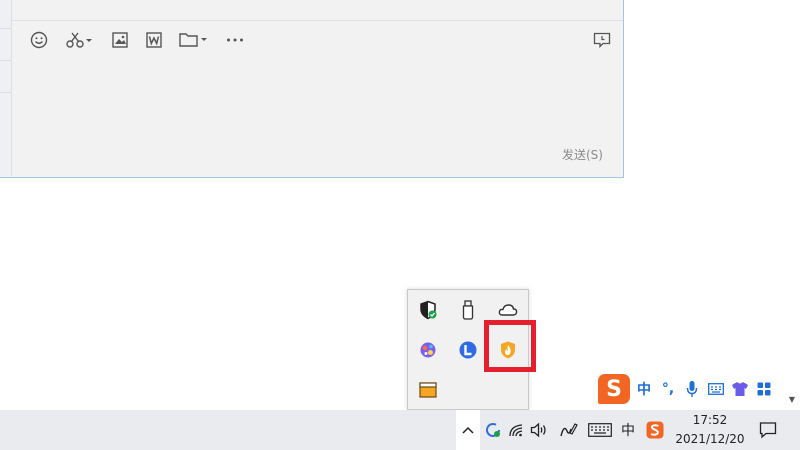  Describe the element at coordinates (614, 389) in the screenshot. I see `sogou-logo: S` at that location.